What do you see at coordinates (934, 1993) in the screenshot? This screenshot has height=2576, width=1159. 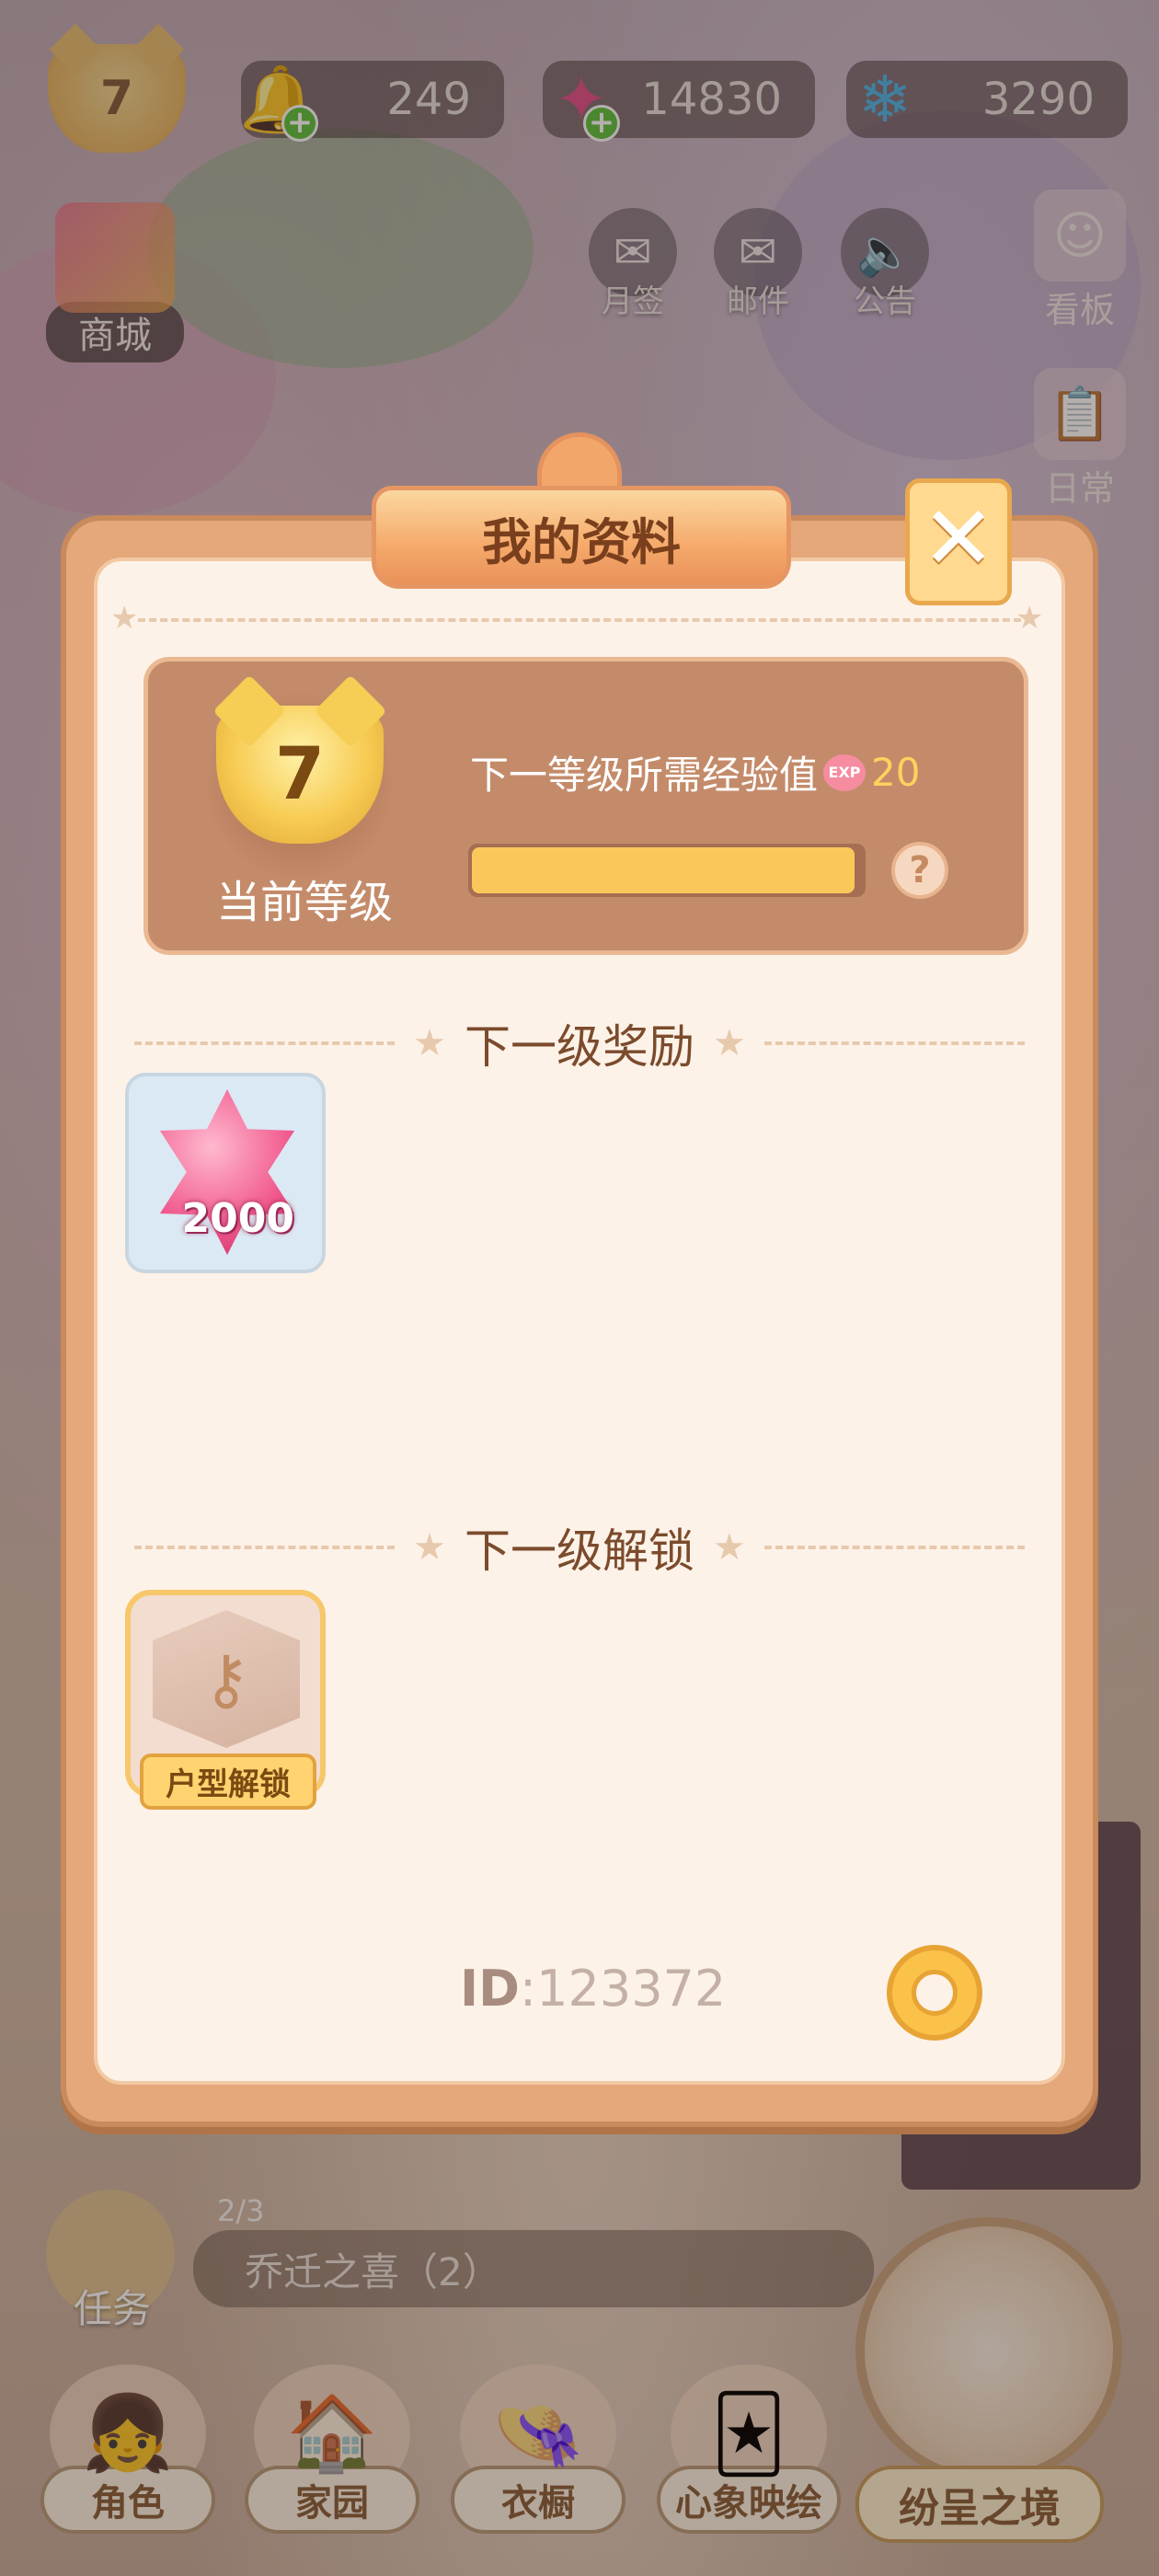 I see `settings-gear-icon` at bounding box center [934, 1993].